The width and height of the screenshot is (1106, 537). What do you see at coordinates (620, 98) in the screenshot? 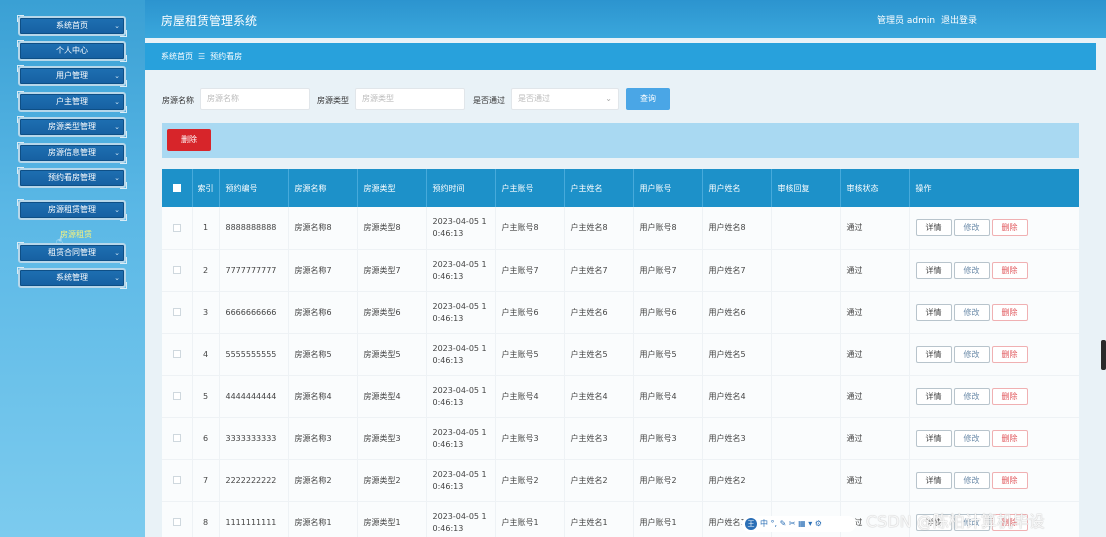
I see `search-bar: 房源名称 房源名称 房源类型 房源类型 是否通过 是否通过 ⌄ 查询` at bounding box center [620, 98].